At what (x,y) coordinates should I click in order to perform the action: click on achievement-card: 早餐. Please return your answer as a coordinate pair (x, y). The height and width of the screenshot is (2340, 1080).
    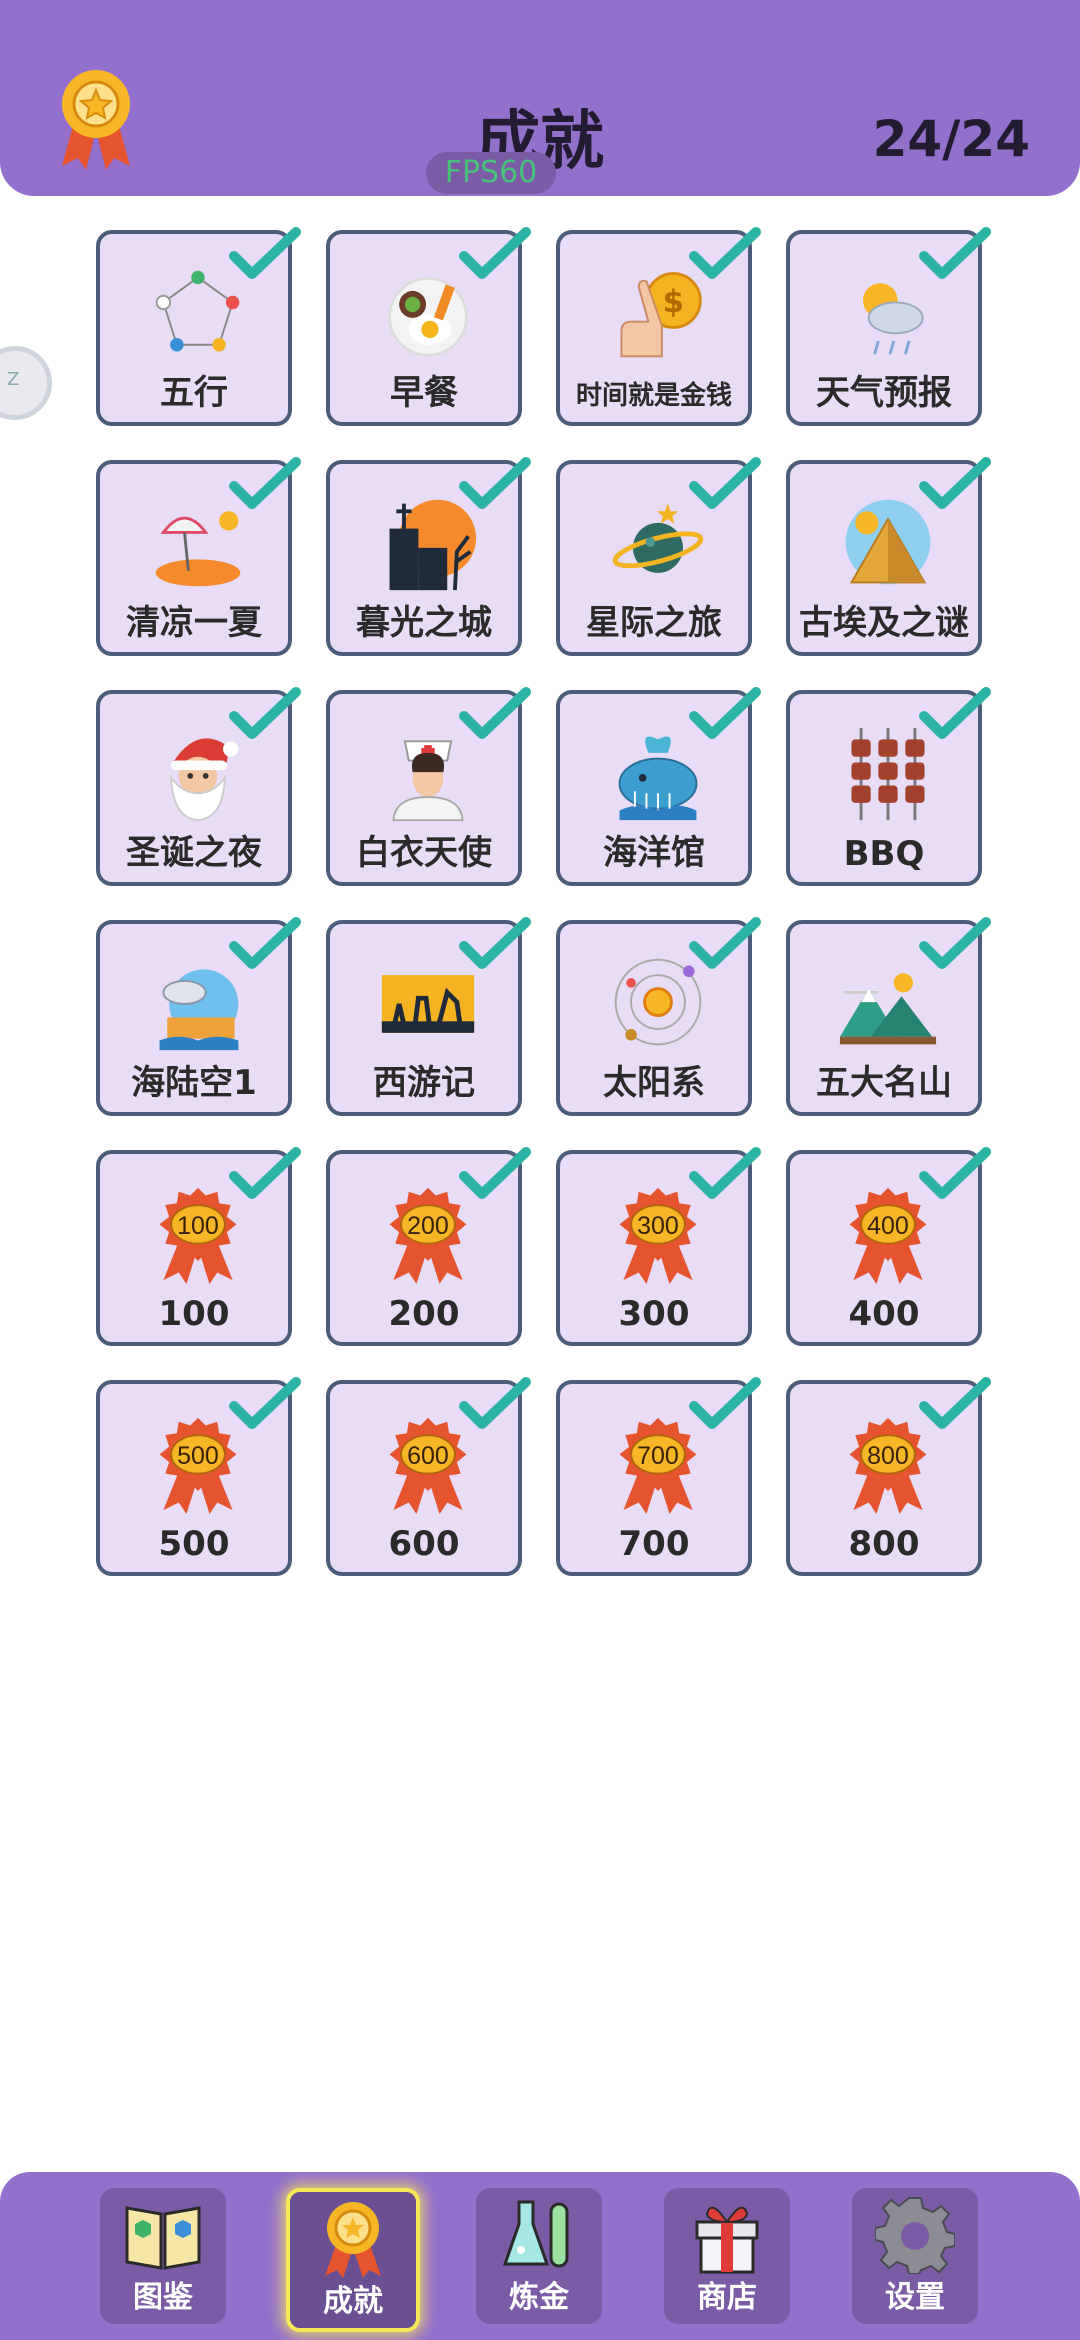
    Looking at the image, I should click on (428, 326).